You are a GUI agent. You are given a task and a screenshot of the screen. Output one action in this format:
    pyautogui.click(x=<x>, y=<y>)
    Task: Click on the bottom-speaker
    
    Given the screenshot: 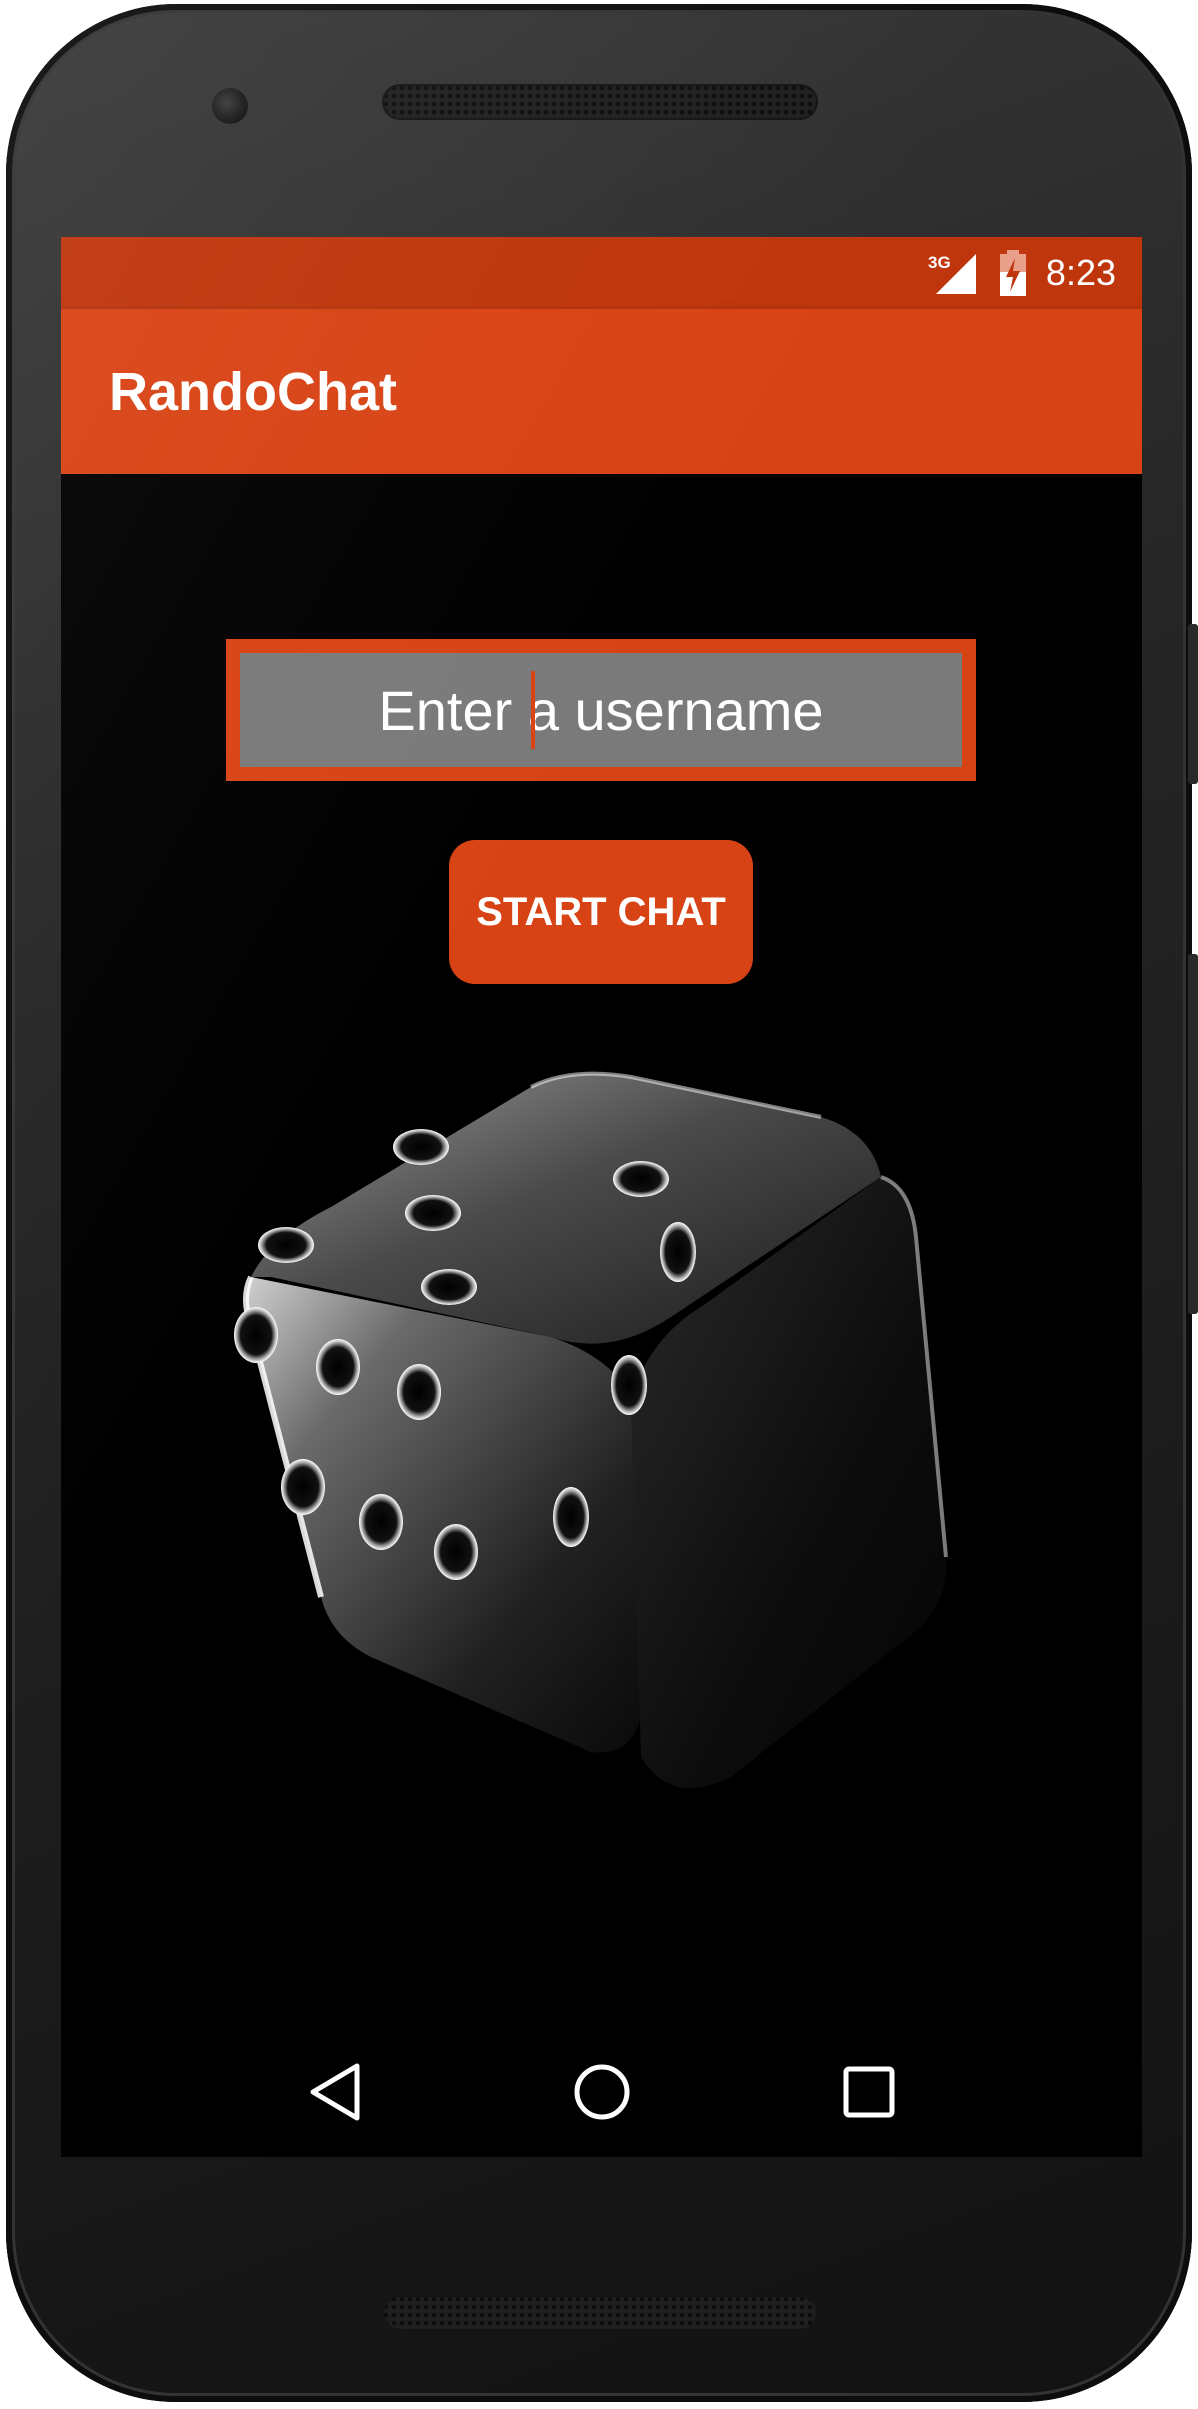 What is the action you would take?
    pyautogui.click(x=600, y=2313)
    